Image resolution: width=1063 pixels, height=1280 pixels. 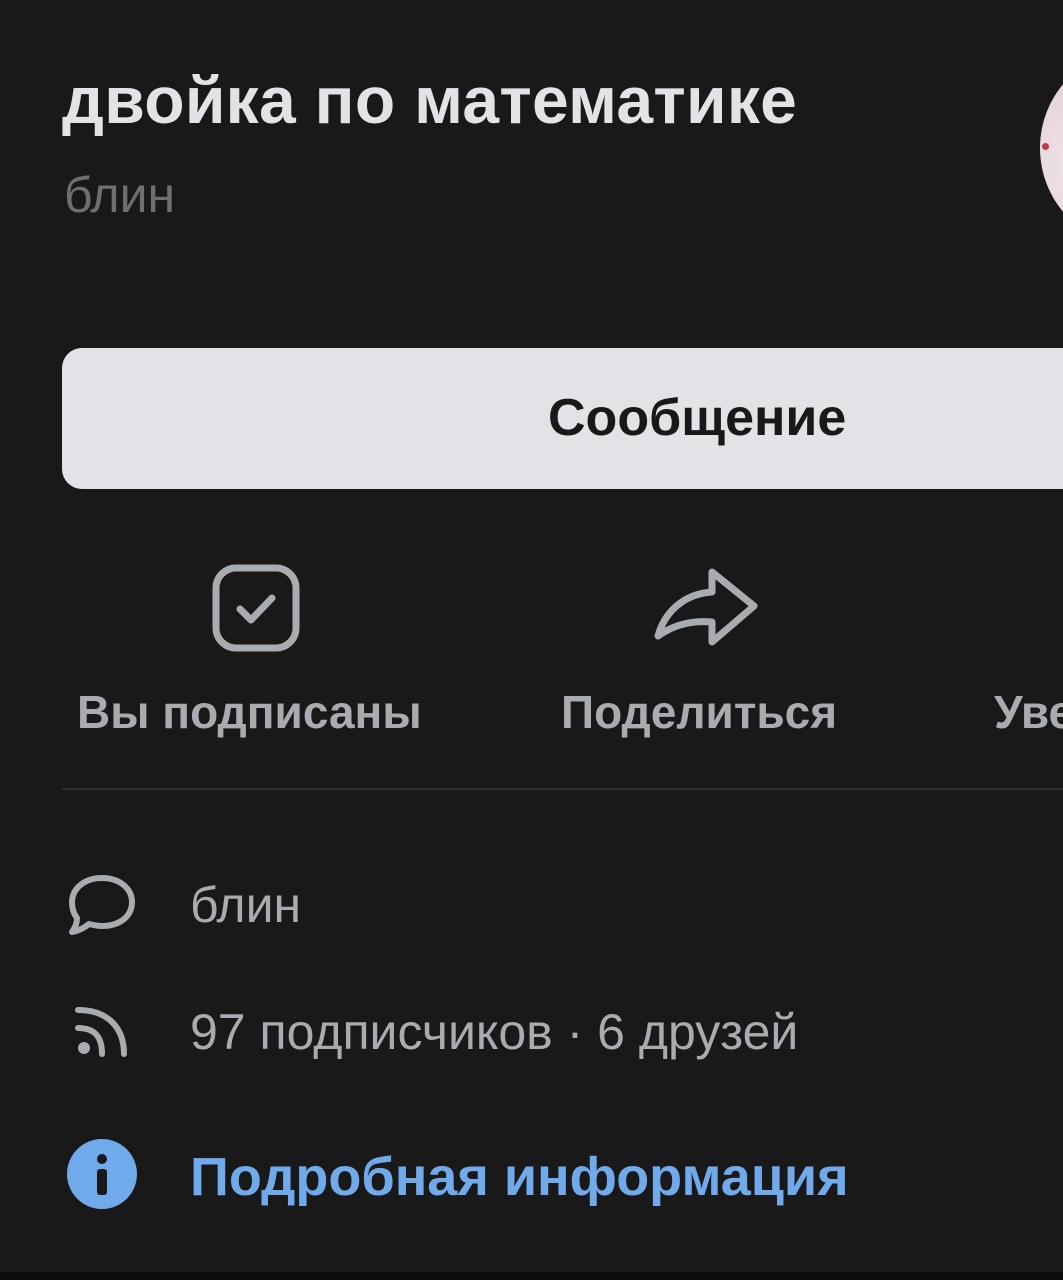 I want to click on profile-name: двойка по математике, so click(x=430, y=100).